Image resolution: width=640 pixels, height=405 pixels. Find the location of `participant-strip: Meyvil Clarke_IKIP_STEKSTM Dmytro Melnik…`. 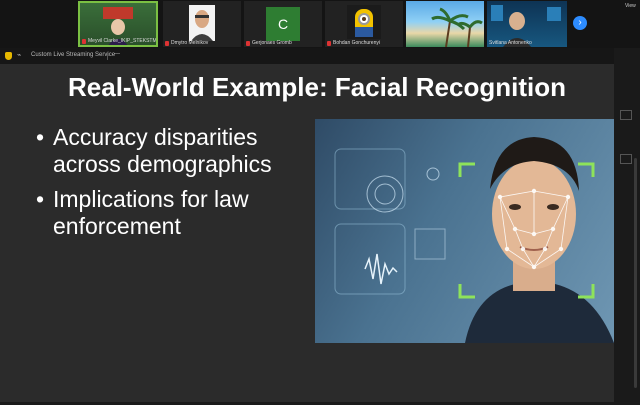

participant-strip: Meyvil Clarke_IKIP_STEKSTM Dmytro Melnik… is located at coordinates (320, 24).